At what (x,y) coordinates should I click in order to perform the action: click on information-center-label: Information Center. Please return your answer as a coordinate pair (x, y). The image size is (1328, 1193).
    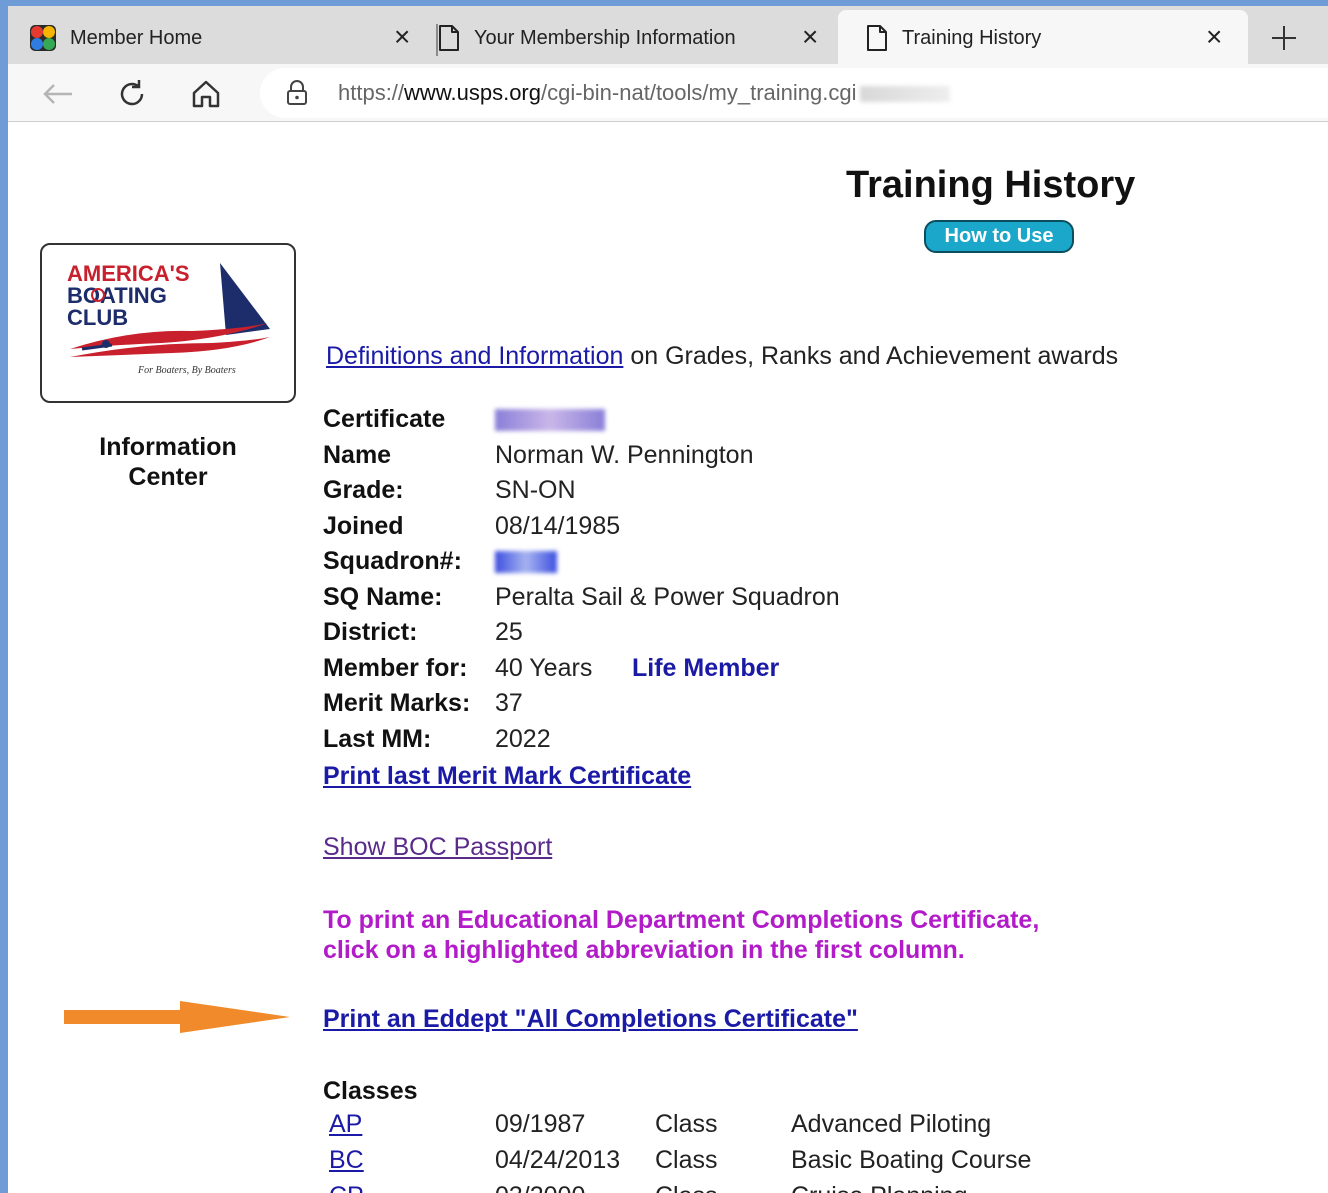
    Looking at the image, I should click on (168, 462).